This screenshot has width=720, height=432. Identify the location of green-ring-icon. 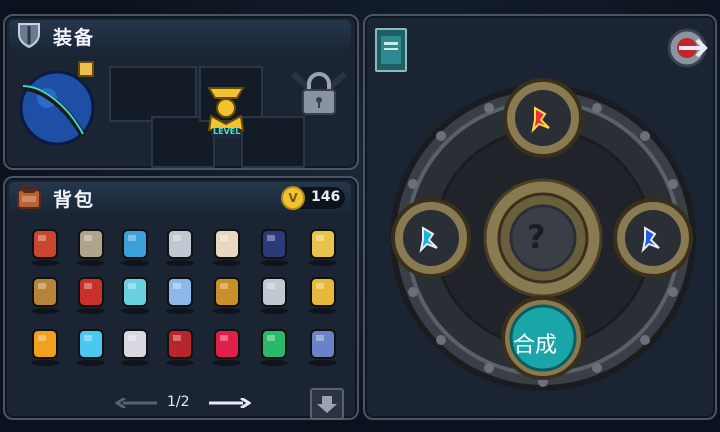
(274, 344).